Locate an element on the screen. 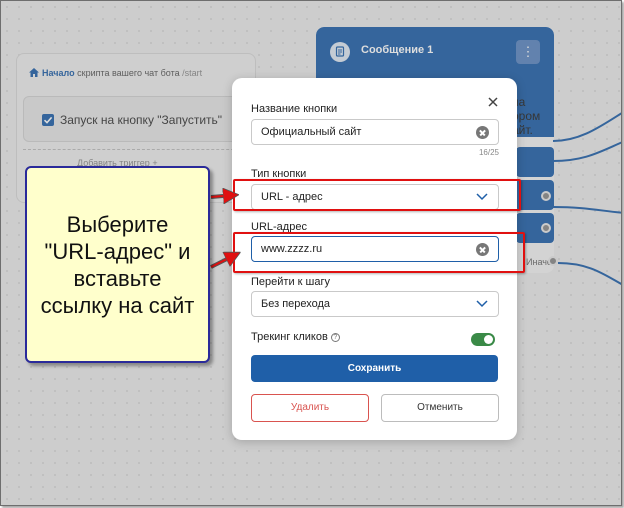 Image resolution: width=624 pixels, height=508 pixels. arrow-to-url is located at coordinates (223, 261).